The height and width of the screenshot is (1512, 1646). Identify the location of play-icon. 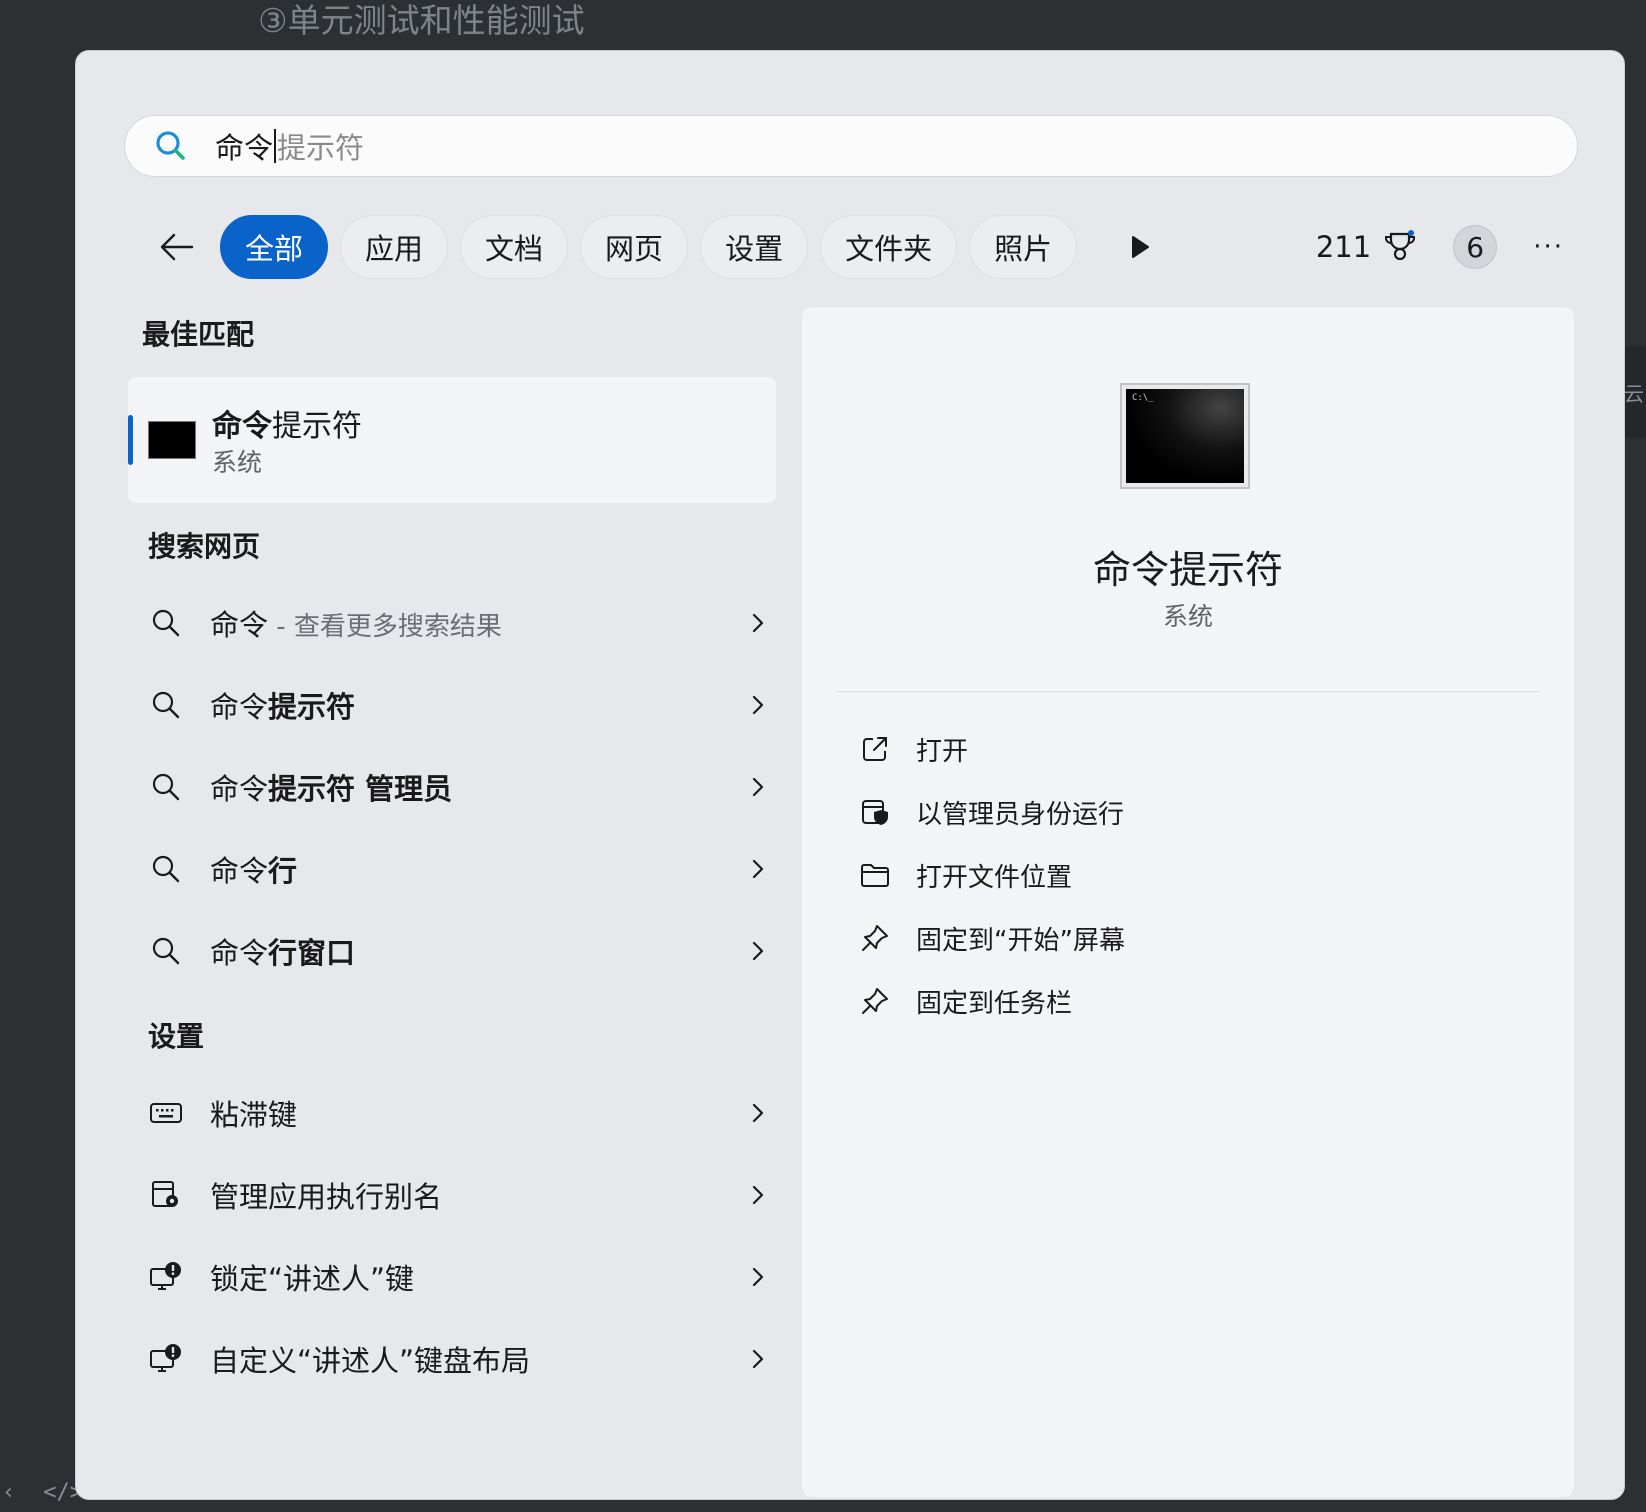
(1141, 247).